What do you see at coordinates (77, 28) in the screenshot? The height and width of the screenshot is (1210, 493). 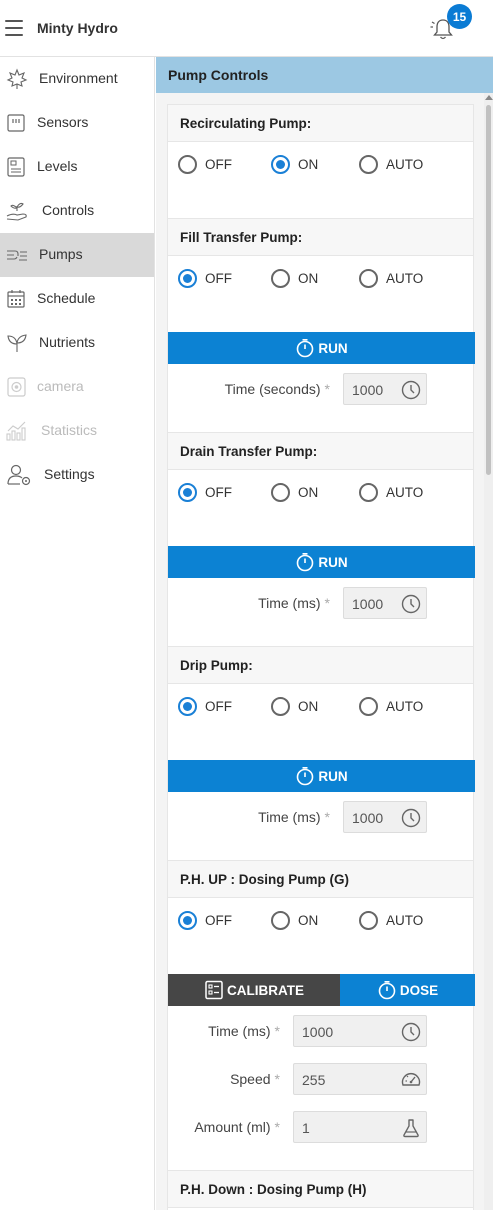 I see `app-title: Minty Hydro` at bounding box center [77, 28].